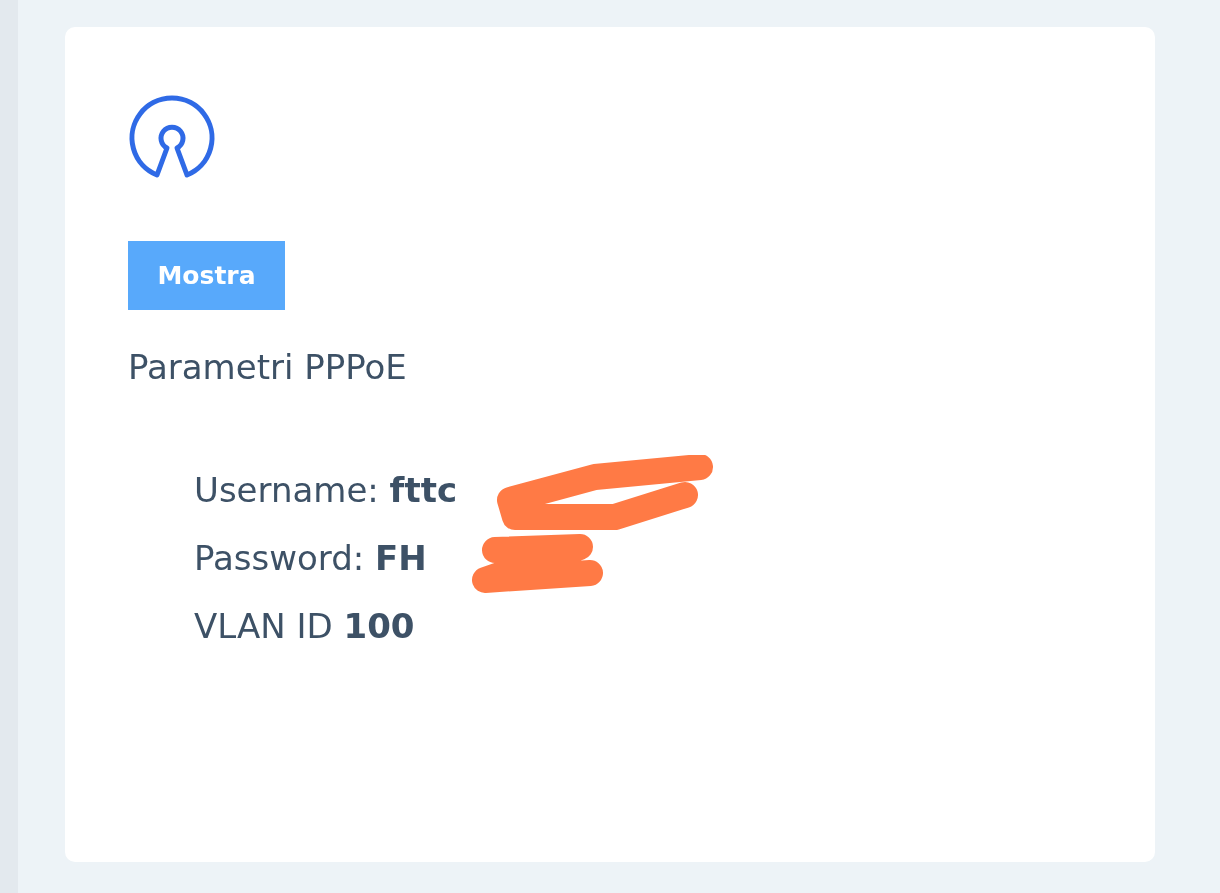 The image size is (1220, 893). Describe the element at coordinates (311, 558) in the screenshot. I see `parameter-line: Password: FH` at that location.